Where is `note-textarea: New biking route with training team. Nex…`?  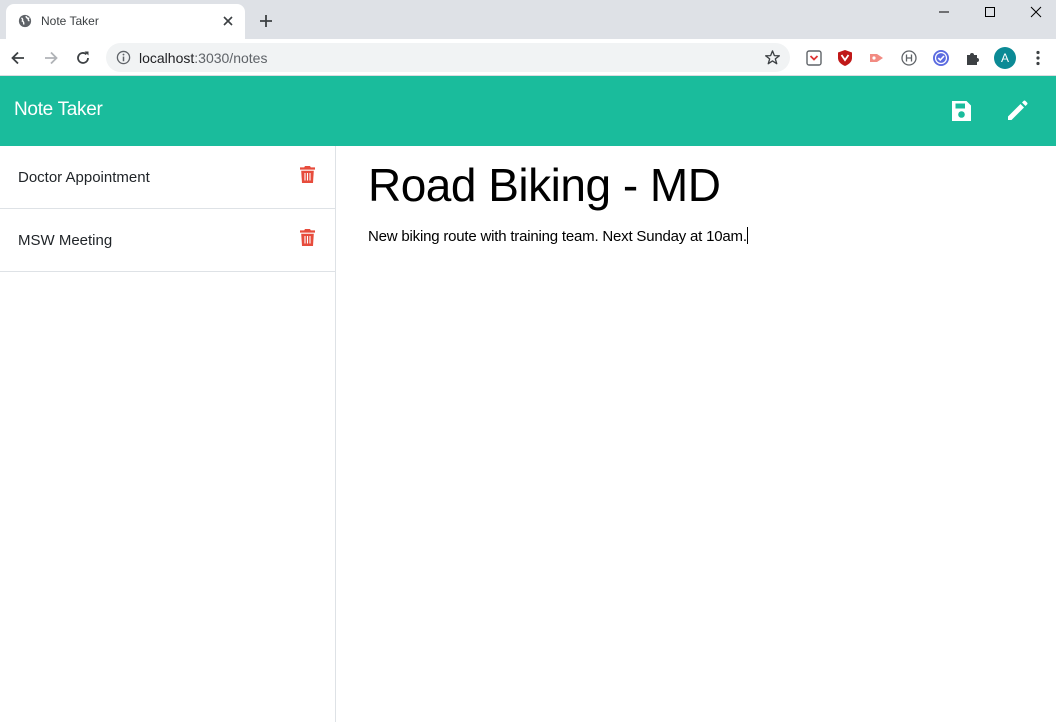
note-textarea: New biking route with training team. Nex… is located at coordinates (558, 236).